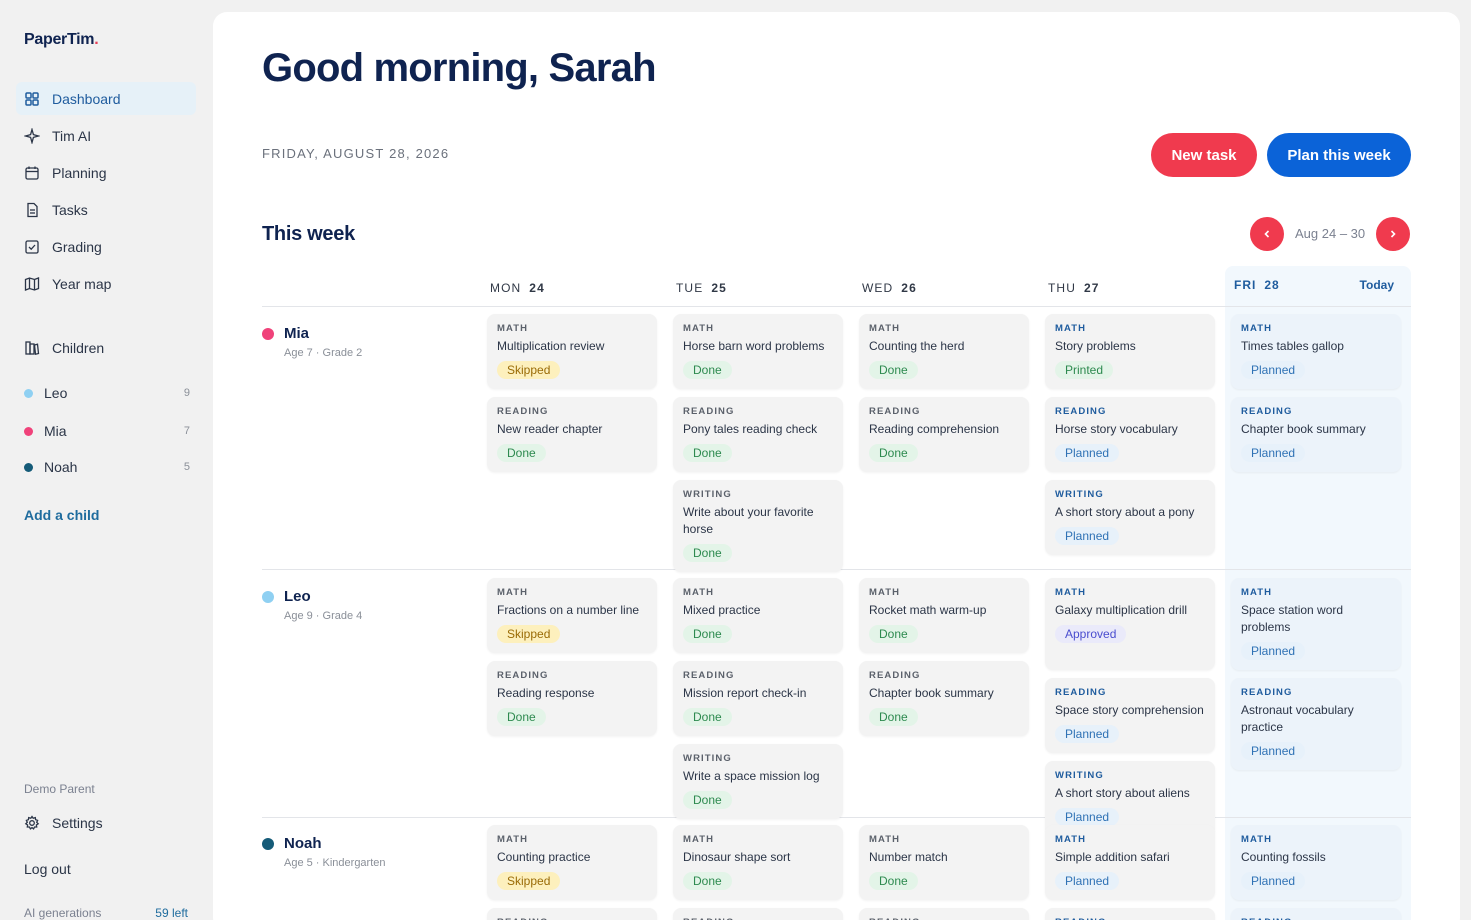 The height and width of the screenshot is (920, 1471). I want to click on sidebar-child-leo: Leo 9, so click(107, 393).